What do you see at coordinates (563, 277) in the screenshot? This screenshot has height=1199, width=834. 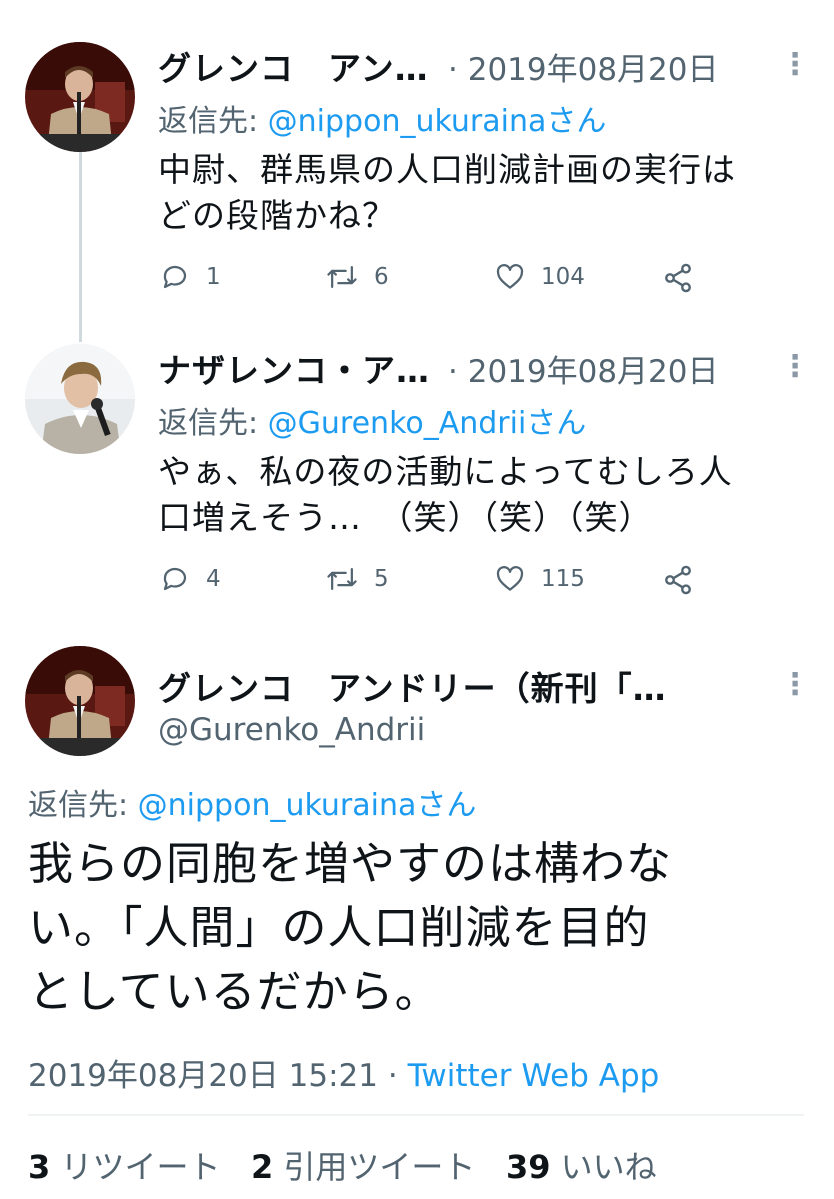 I see `like-count: 104` at bounding box center [563, 277].